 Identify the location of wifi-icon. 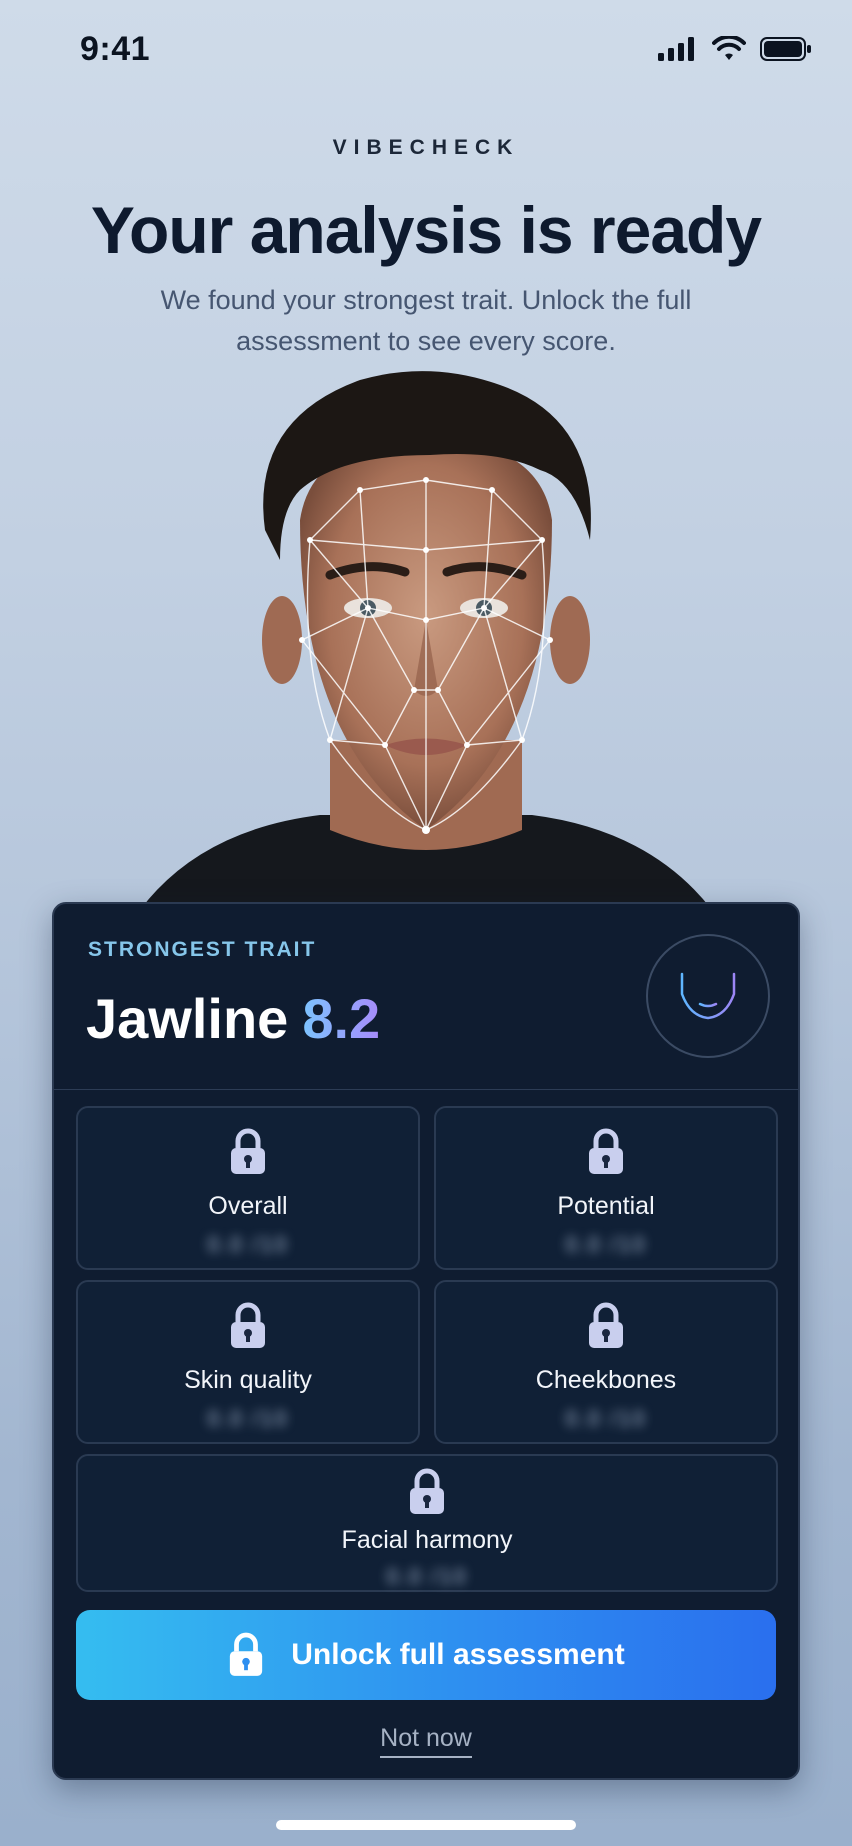
(729, 48).